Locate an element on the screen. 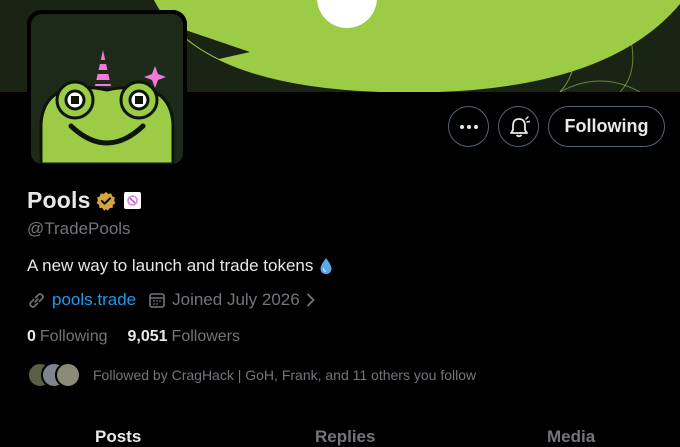 Image resolution: width=680 pixels, height=447 pixels. tab-replies: Replies is located at coordinates (345, 437).